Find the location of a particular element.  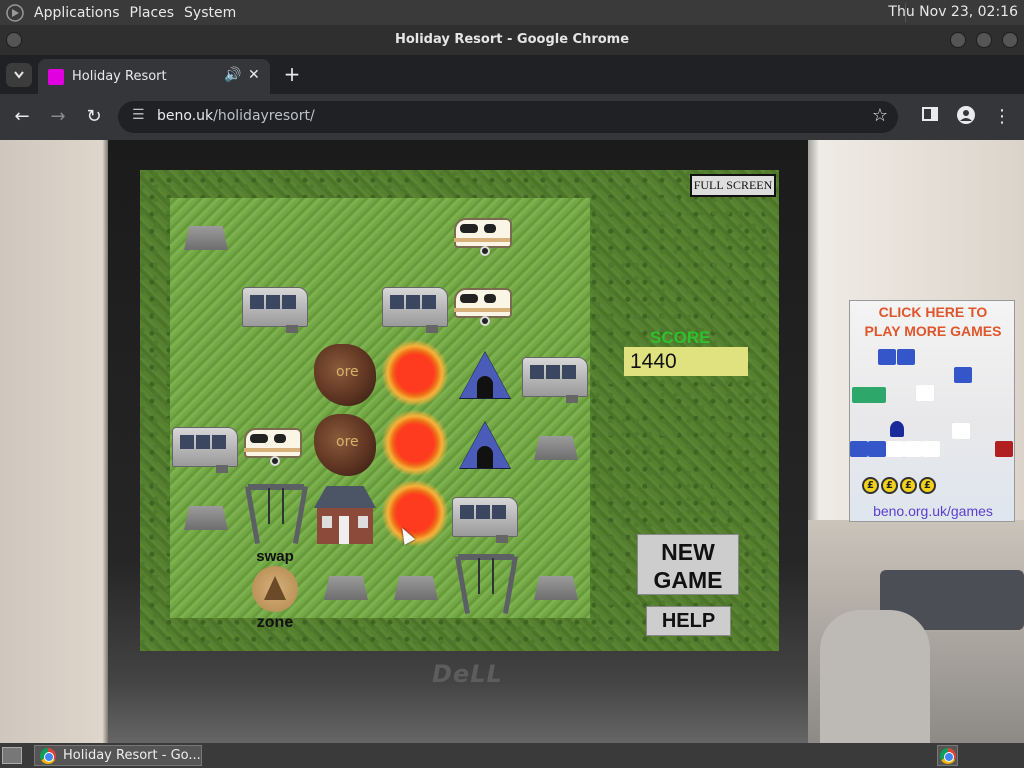

swing-rope is located at coordinates (283, 506).